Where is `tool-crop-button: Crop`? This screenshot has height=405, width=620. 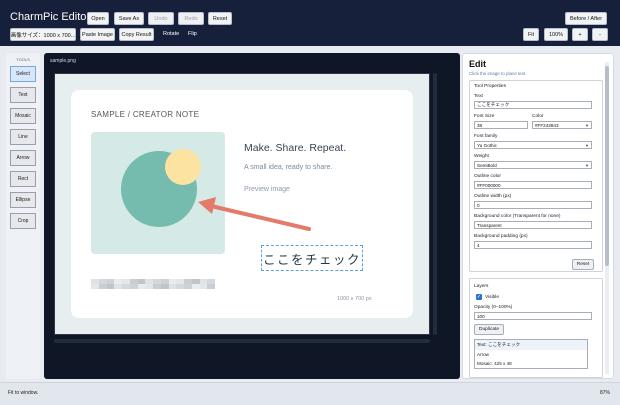 tool-crop-button: Crop is located at coordinates (23, 221).